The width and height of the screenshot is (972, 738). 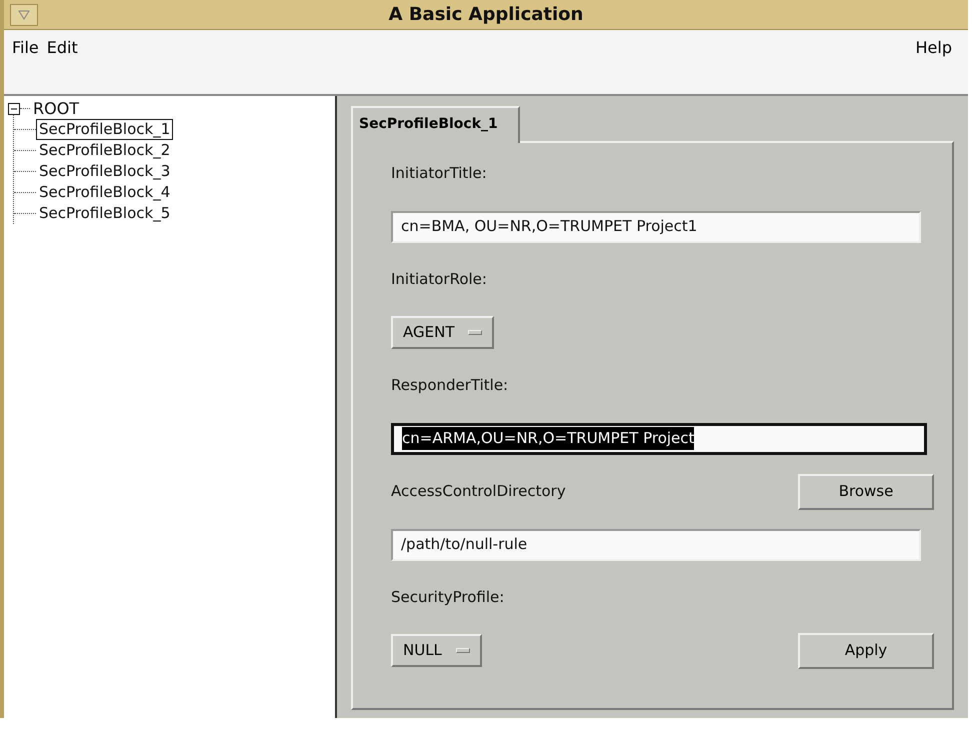 I want to click on apply-button: Apply, so click(x=866, y=650).